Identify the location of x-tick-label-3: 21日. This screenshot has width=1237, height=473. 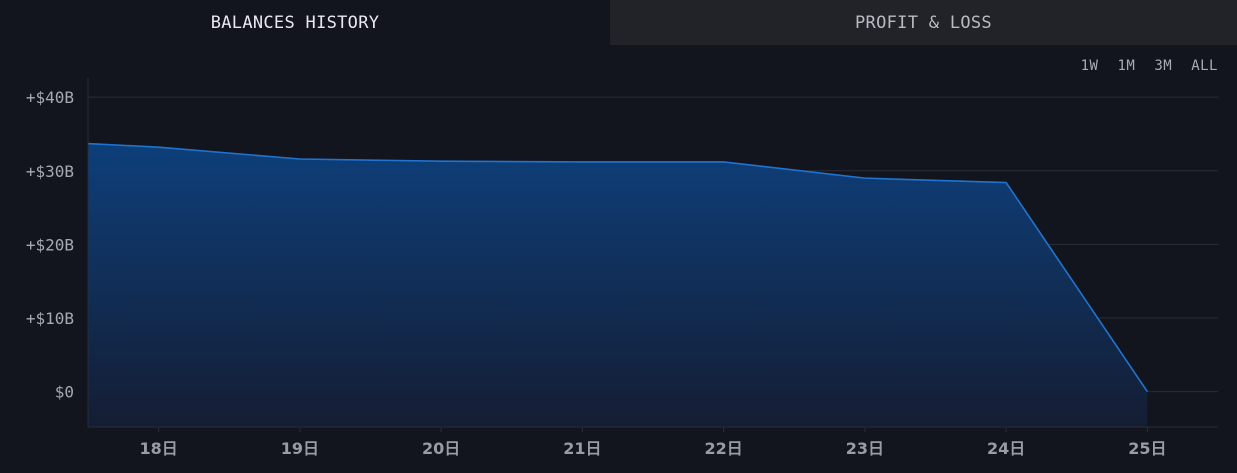
(582, 448).